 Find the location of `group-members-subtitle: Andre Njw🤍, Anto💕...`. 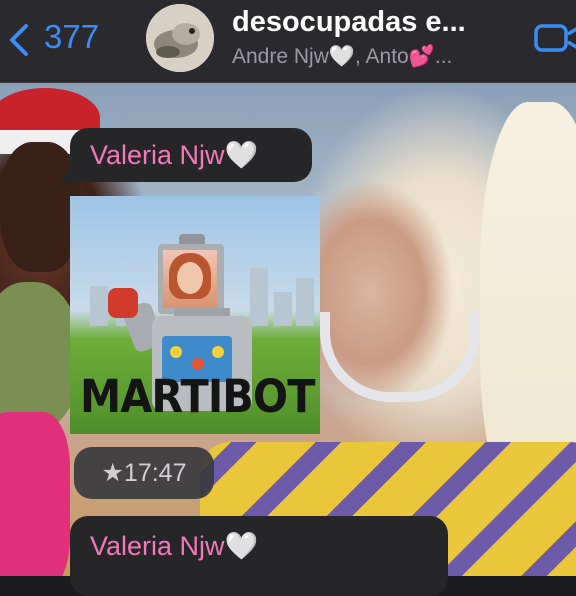

group-members-subtitle: Andre Njw🤍, Anto💕... is located at coordinates (342, 57).